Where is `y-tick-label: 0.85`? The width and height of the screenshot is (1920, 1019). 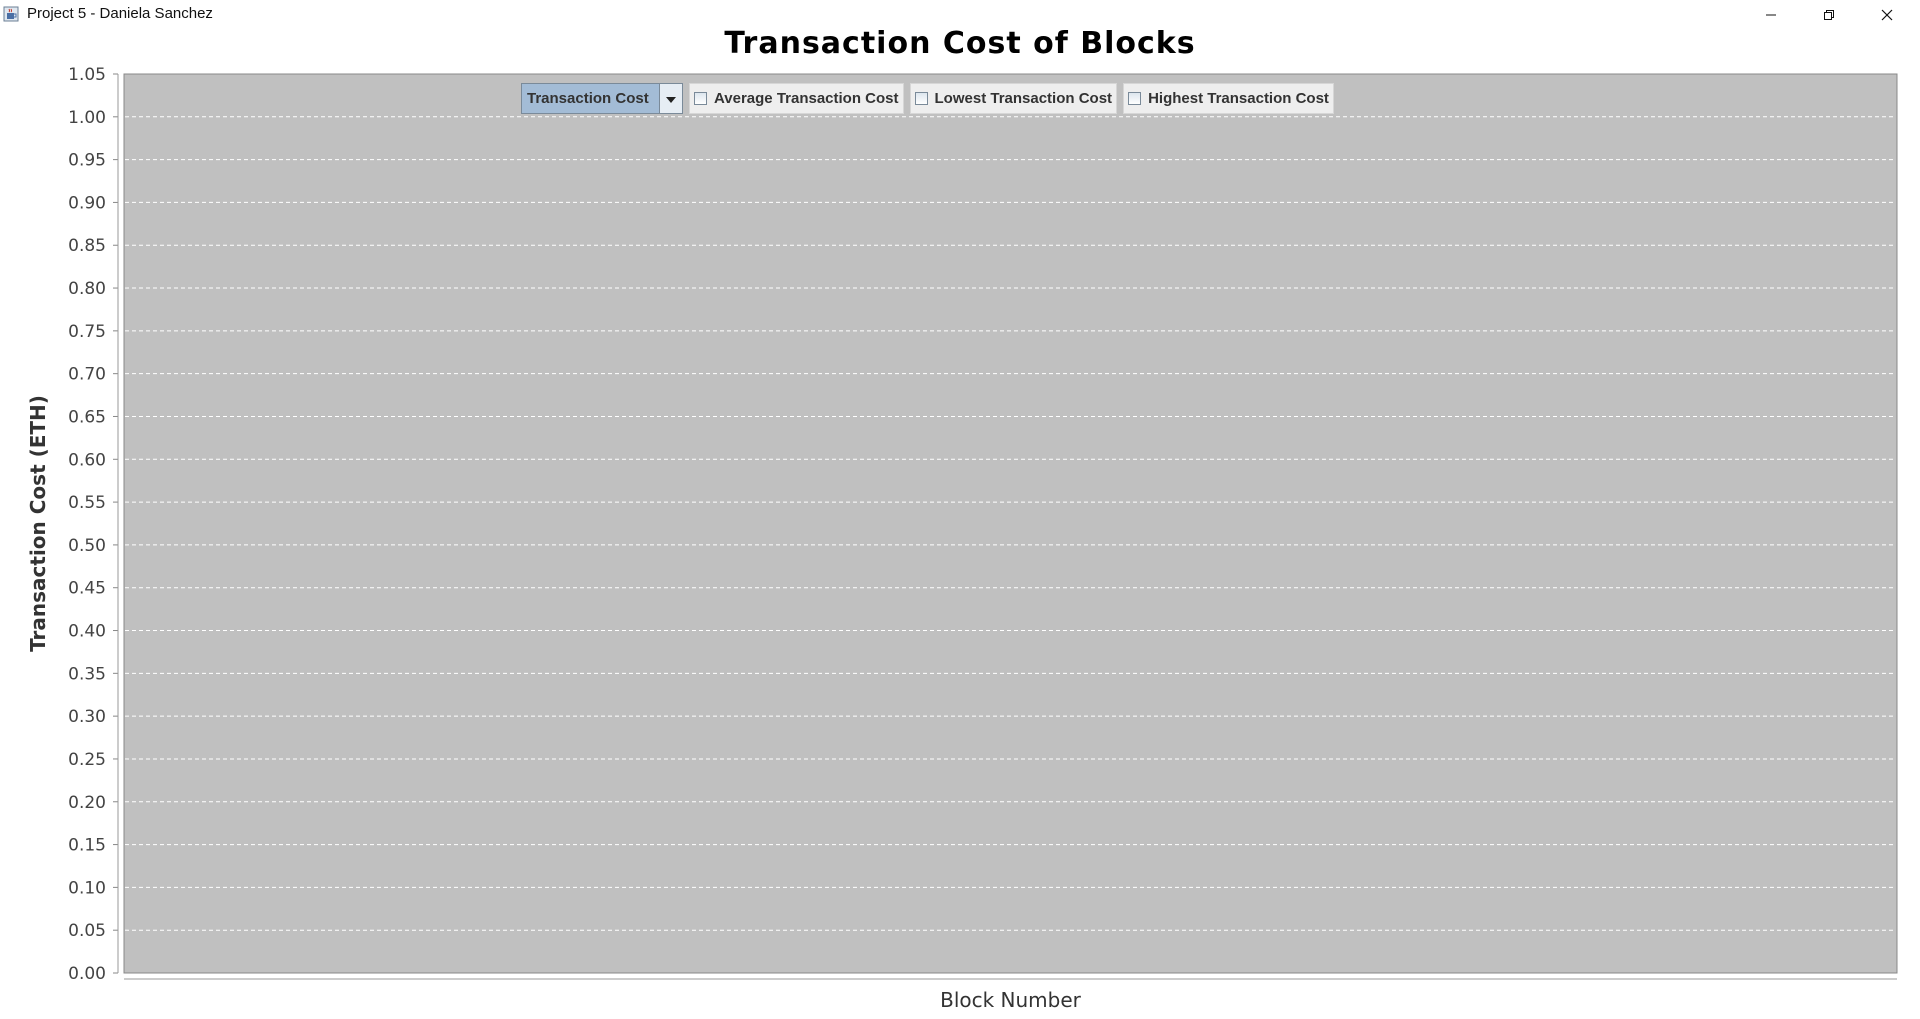 y-tick-label: 0.85 is located at coordinates (87, 246).